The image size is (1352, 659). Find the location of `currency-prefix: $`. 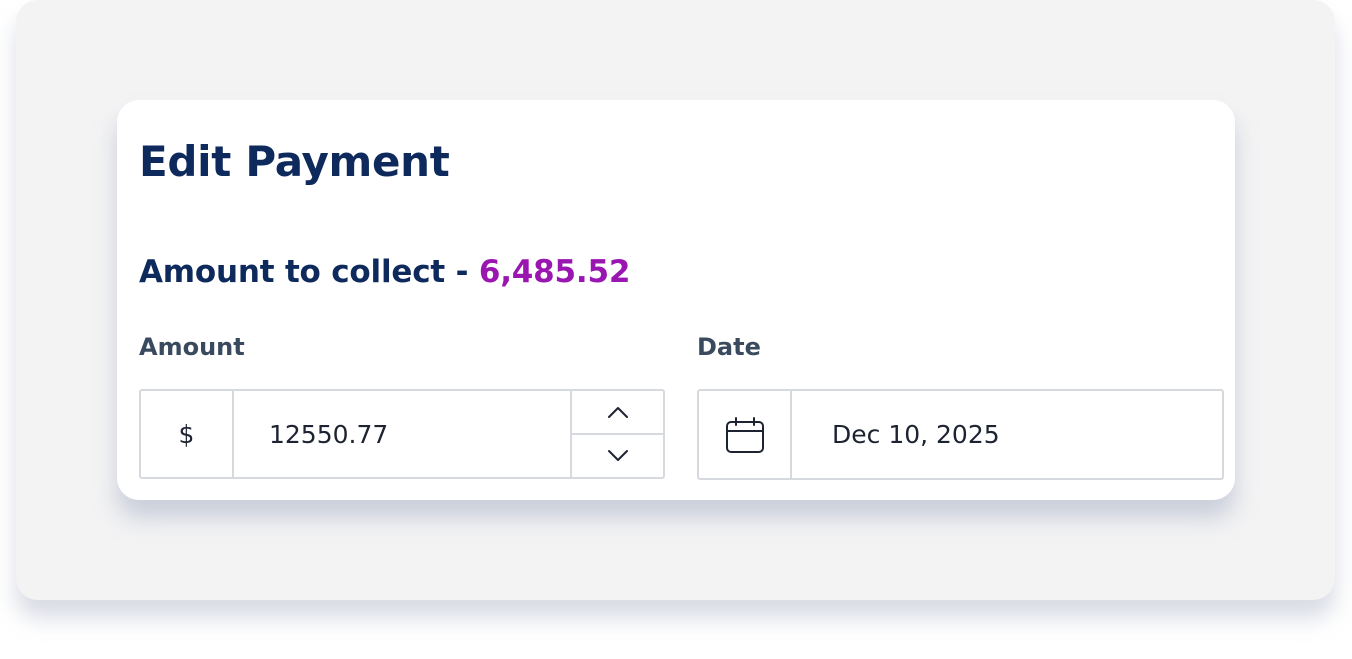

currency-prefix: $ is located at coordinates (187, 434).